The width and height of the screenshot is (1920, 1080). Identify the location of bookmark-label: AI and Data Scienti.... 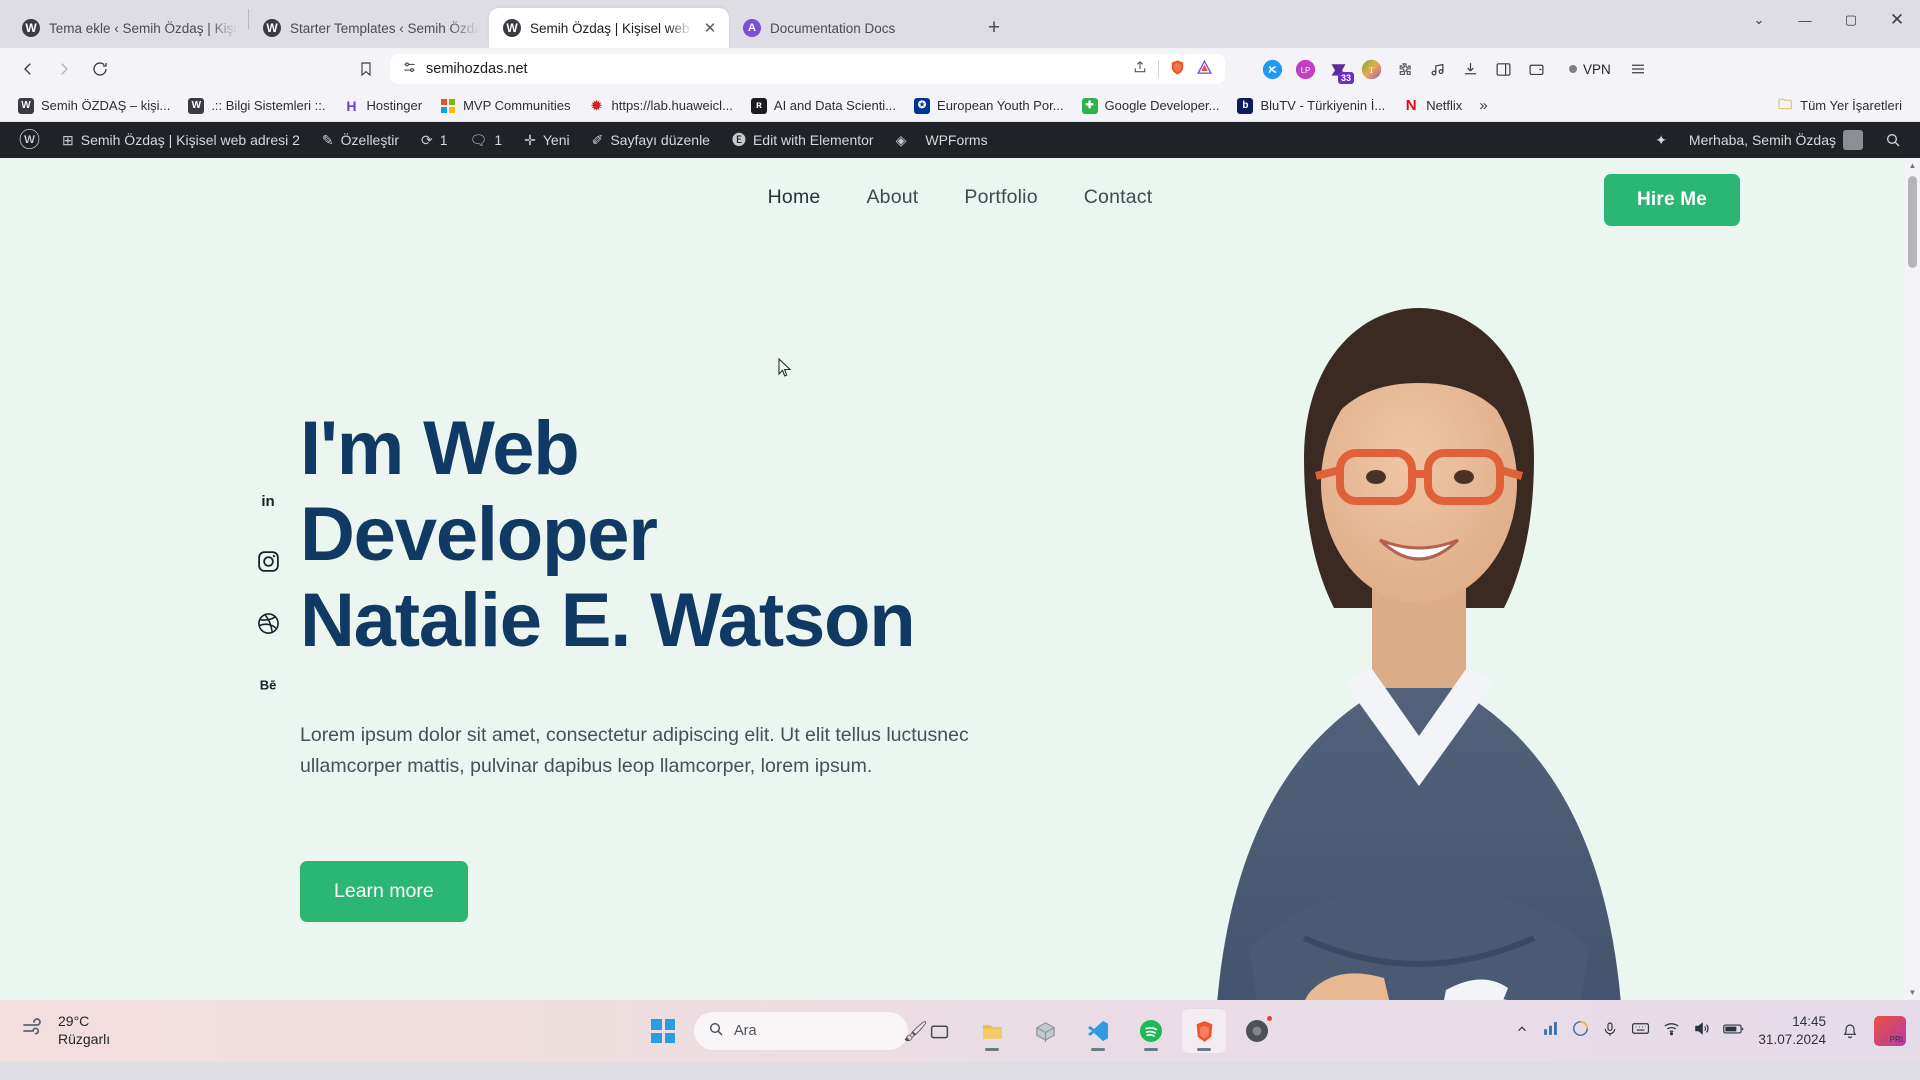
(835, 105).